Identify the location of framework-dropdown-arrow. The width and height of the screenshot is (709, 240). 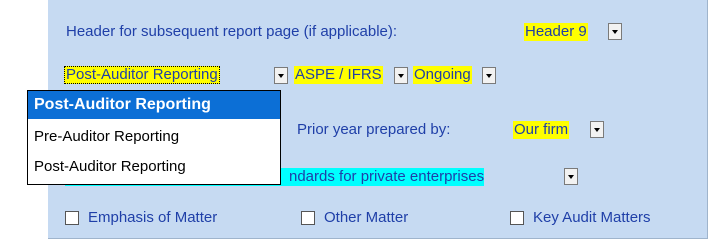
(401, 75).